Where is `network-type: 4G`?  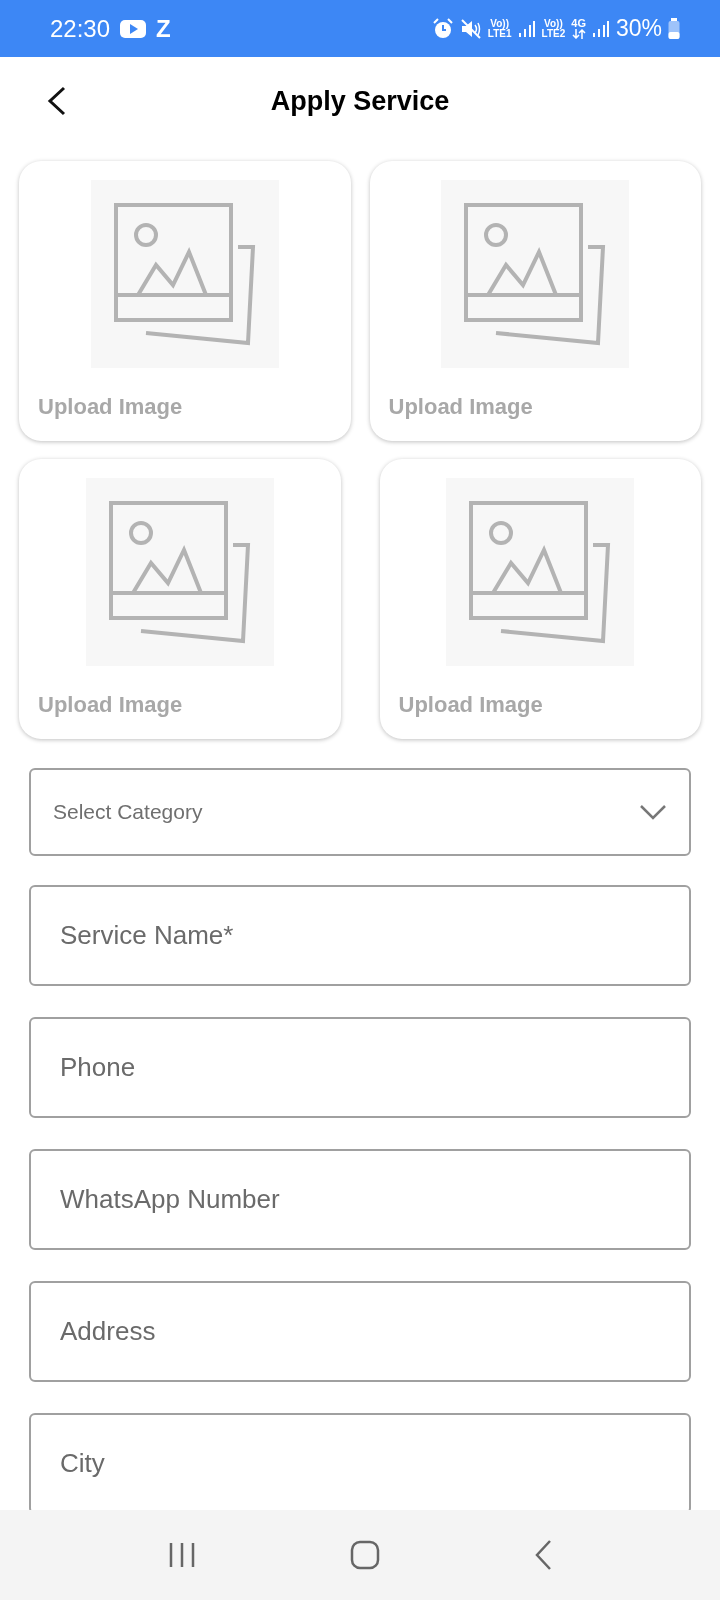
network-type: 4G is located at coordinates (578, 23).